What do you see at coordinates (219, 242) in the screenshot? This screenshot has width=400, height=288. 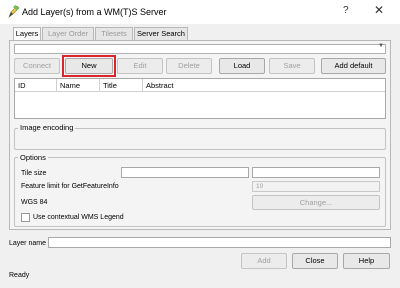 I see `layer-name-input` at bounding box center [219, 242].